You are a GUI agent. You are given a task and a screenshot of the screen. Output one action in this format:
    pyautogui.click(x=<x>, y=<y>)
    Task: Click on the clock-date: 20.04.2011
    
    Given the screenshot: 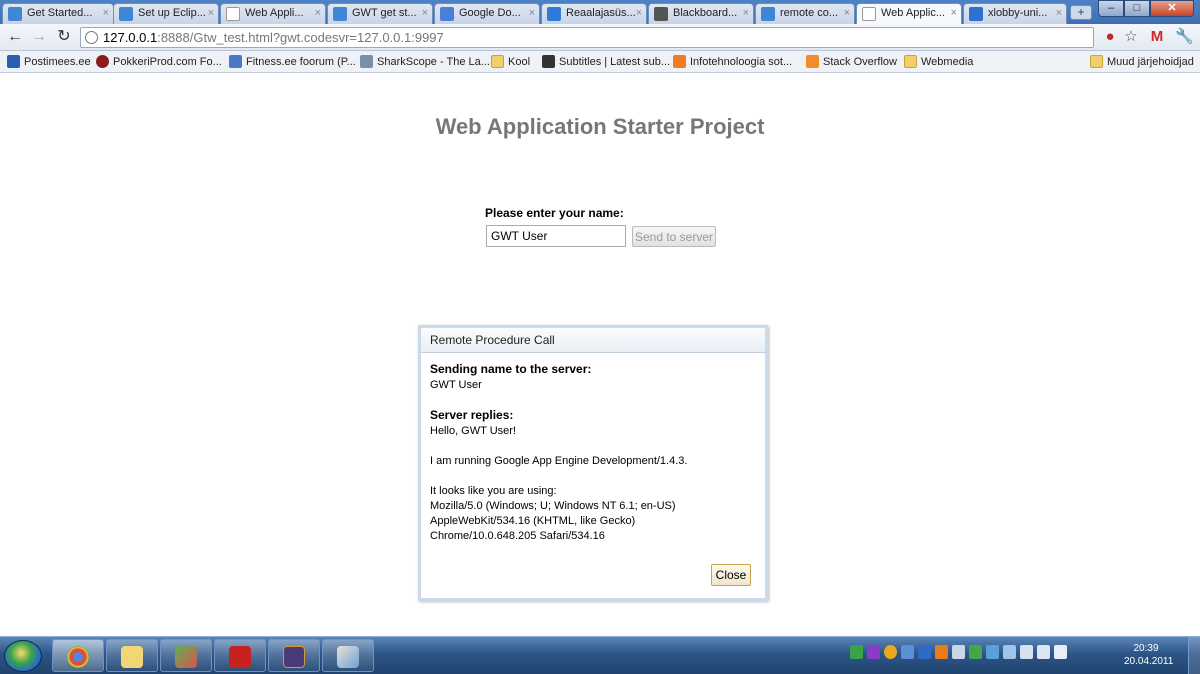 What is the action you would take?
    pyautogui.click(x=1149, y=661)
    